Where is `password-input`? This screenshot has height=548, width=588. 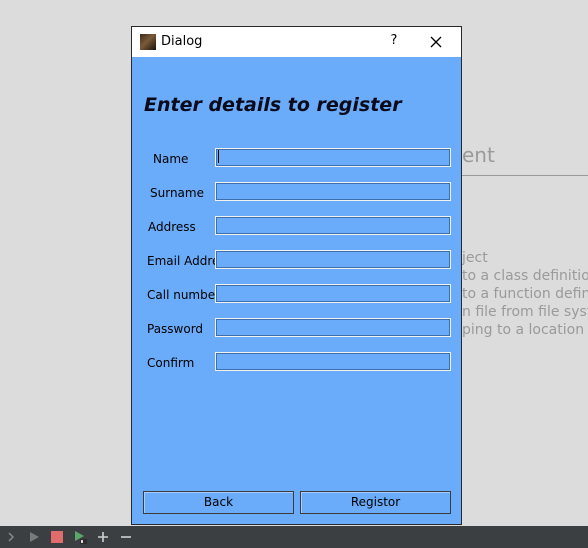
password-input is located at coordinates (333, 327).